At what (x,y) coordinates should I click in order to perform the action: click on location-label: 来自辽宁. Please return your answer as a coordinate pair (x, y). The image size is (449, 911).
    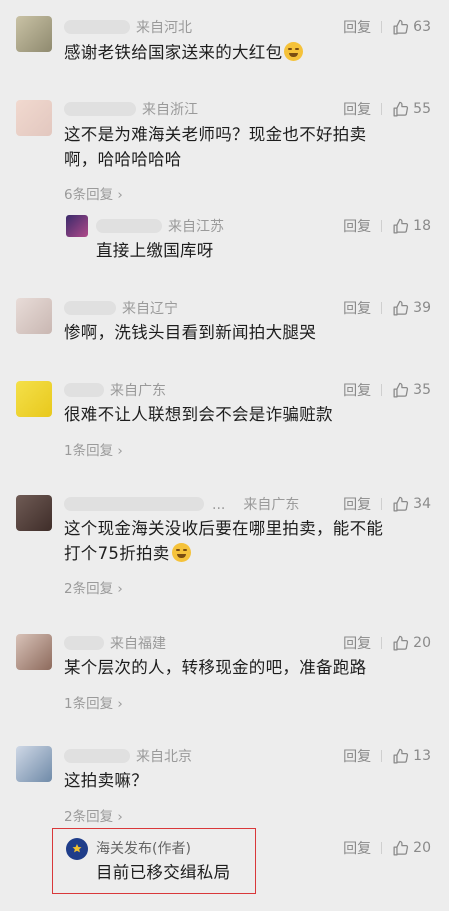
    Looking at the image, I should click on (150, 309).